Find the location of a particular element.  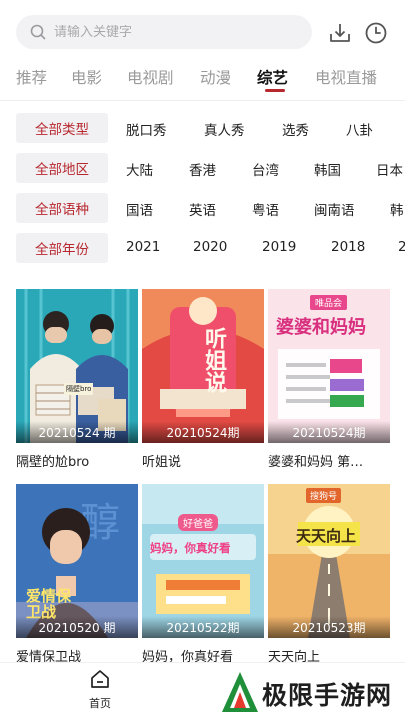

poster-big-title: 听姐说 is located at coordinates (213, 360).